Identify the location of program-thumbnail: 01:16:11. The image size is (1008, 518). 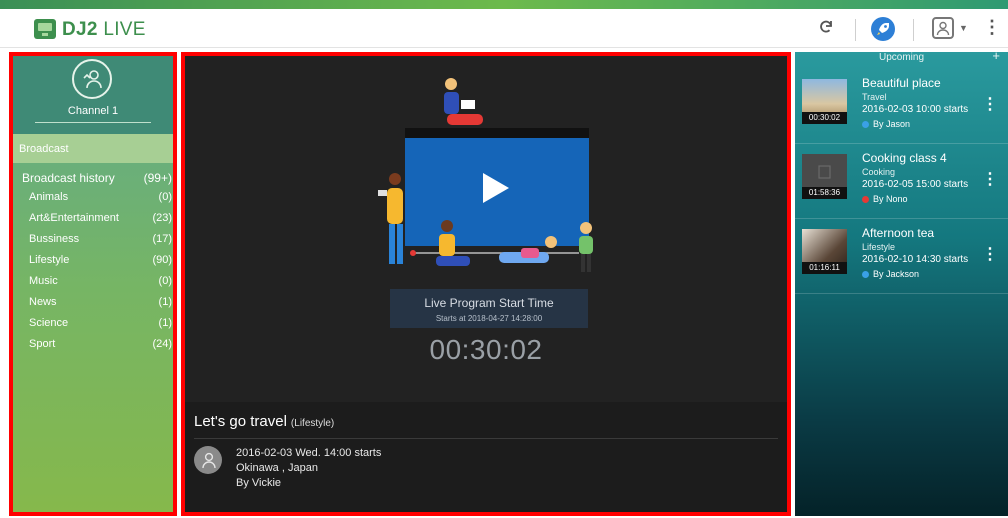
(824, 251).